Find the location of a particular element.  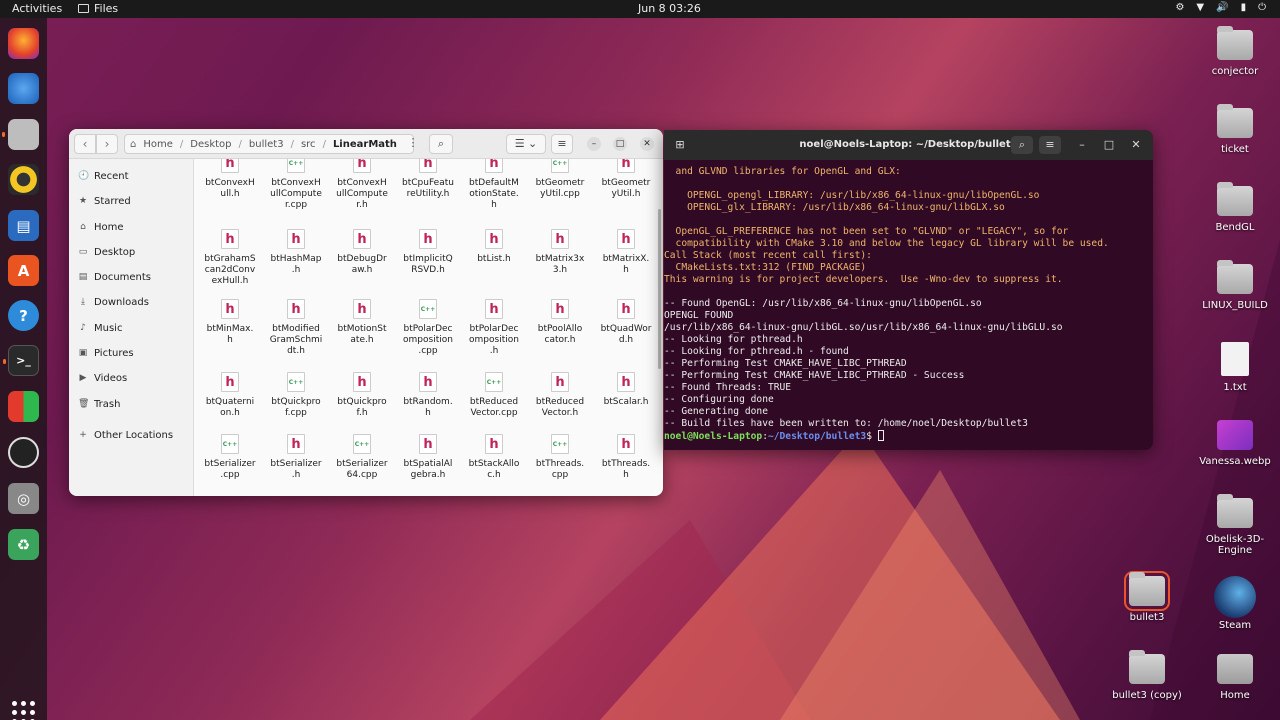

breadcrumb-item: Home is located at coordinates (158, 144).